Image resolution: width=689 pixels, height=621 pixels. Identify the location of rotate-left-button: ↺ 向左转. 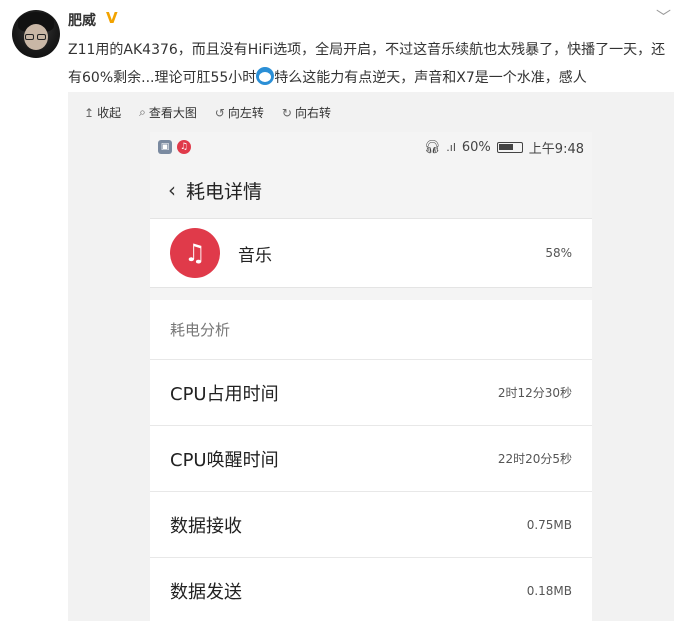
(239, 112).